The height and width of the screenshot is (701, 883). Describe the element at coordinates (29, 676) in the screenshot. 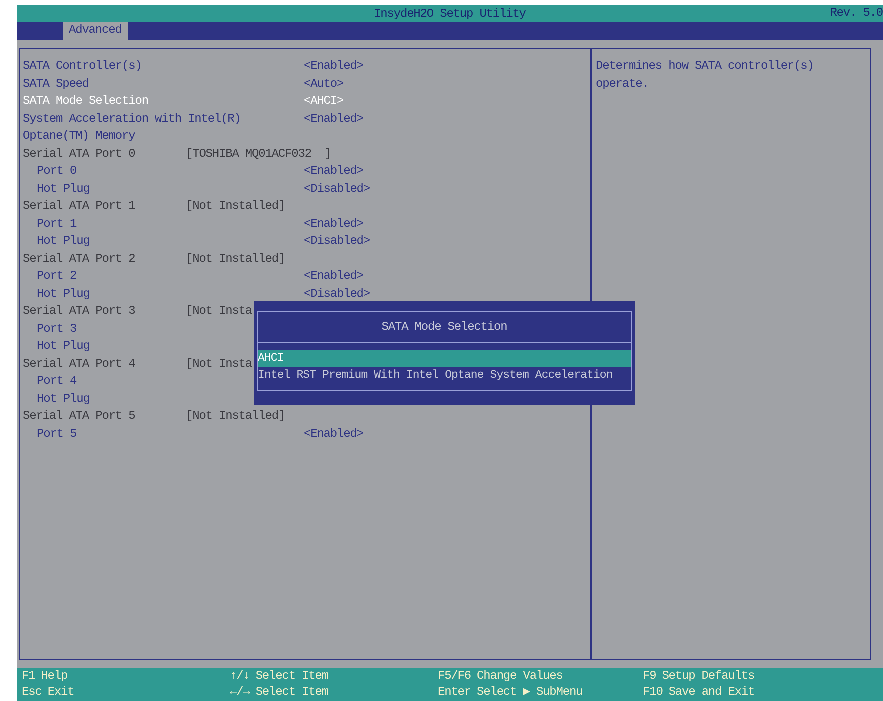

I see `key-label: F1` at that location.